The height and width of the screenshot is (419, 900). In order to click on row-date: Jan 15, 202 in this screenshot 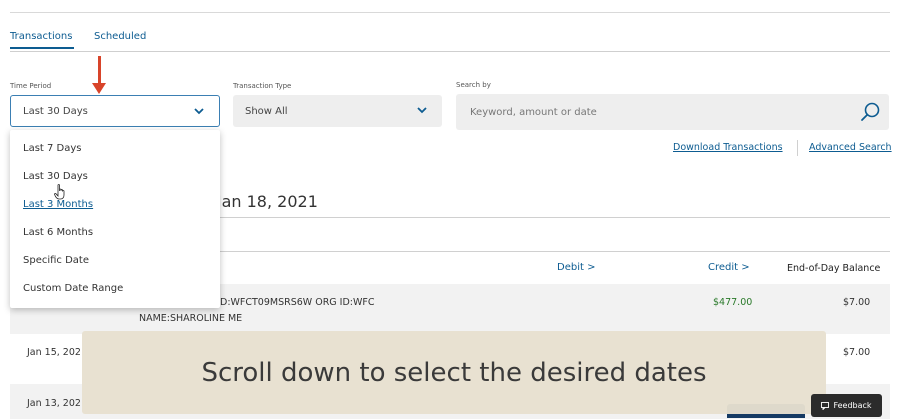, I will do `click(54, 352)`.